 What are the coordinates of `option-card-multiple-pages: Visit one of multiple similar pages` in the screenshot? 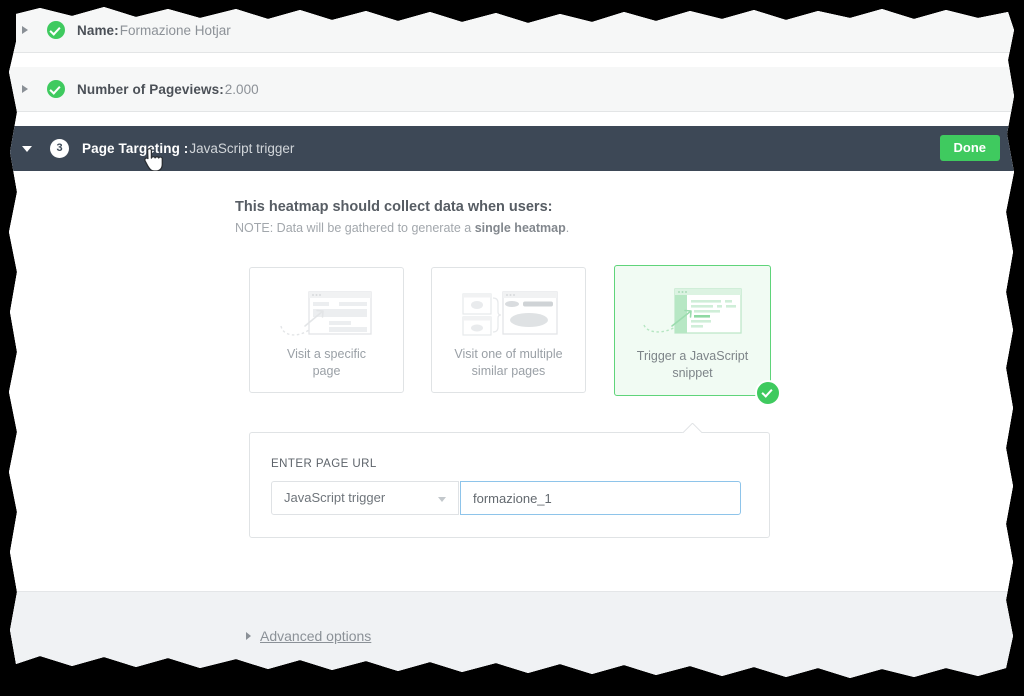 It's located at (508, 330).